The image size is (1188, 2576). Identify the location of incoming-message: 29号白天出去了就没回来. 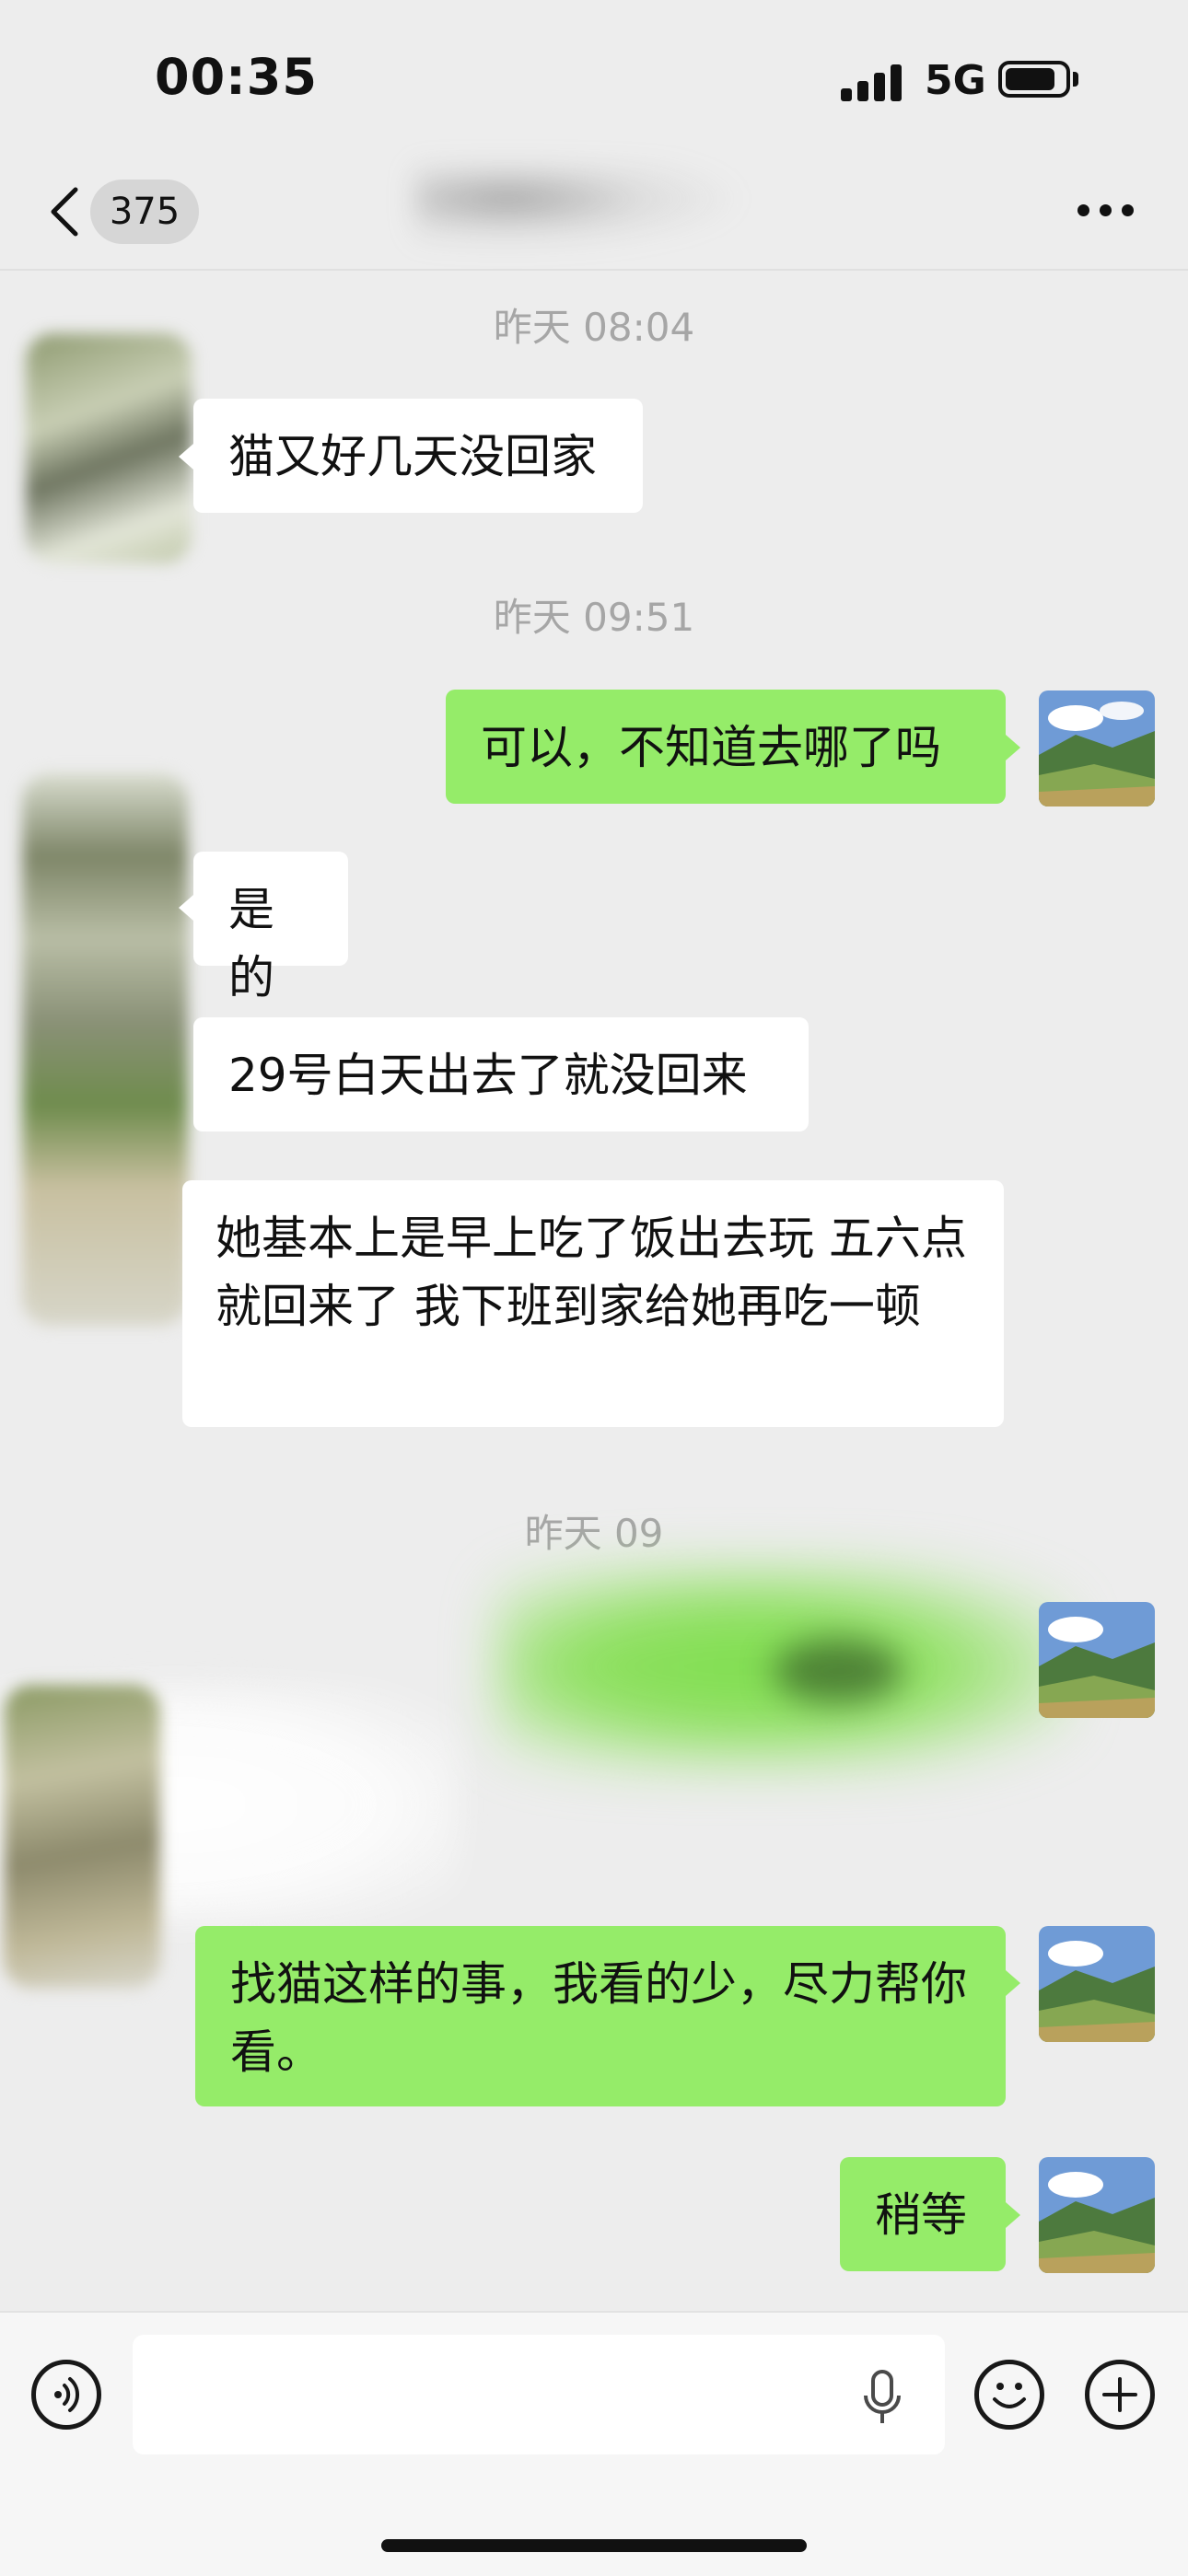
(501, 1074).